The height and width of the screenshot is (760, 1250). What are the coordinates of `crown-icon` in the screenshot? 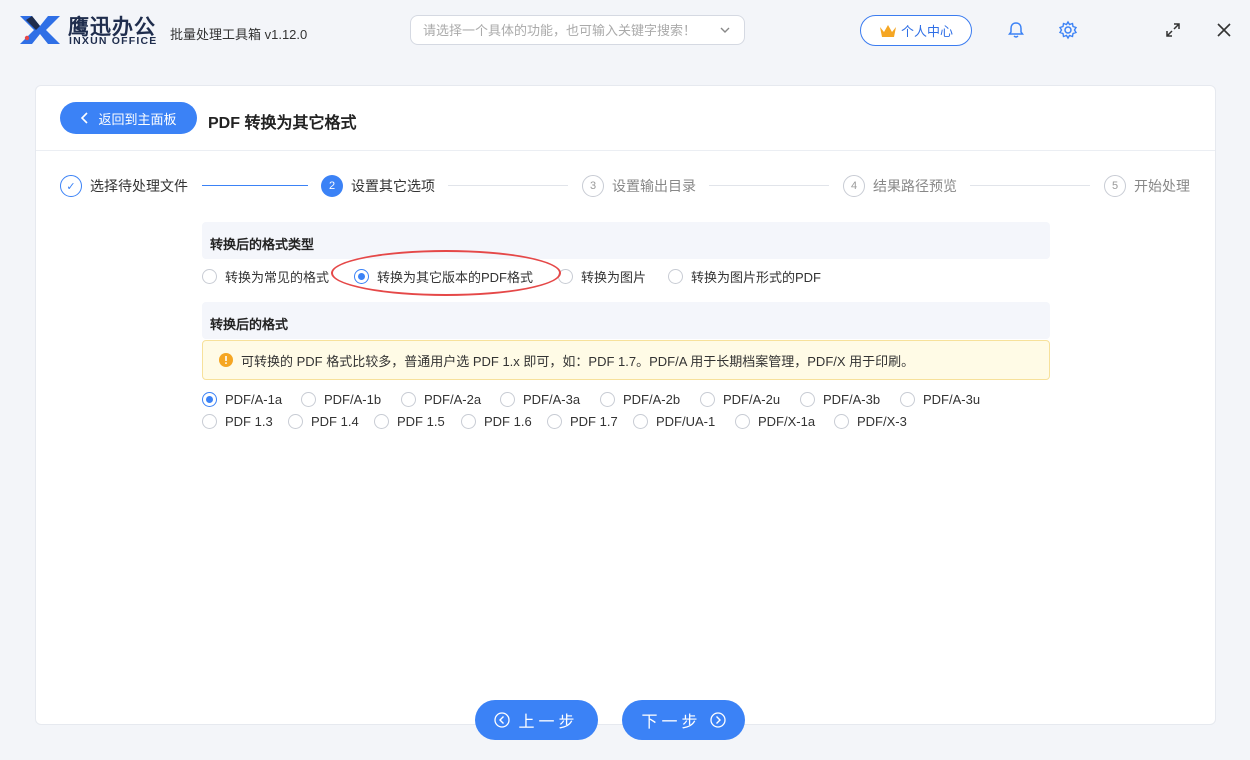 It's located at (887, 30).